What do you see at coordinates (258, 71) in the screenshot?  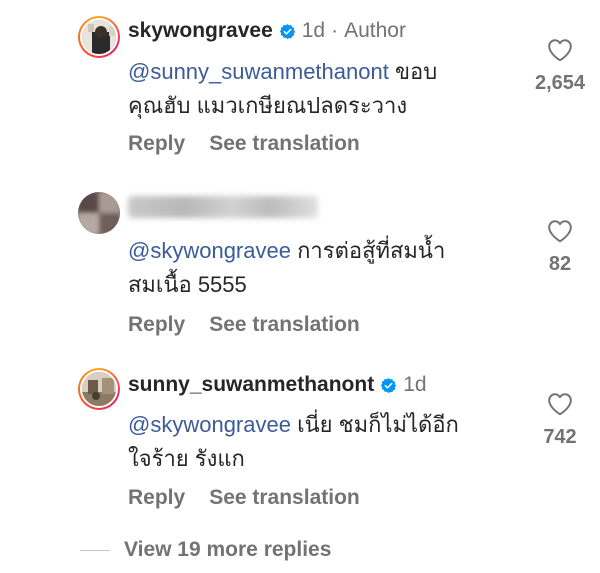 I see `mention-link: @sunny_suwanmethanont` at bounding box center [258, 71].